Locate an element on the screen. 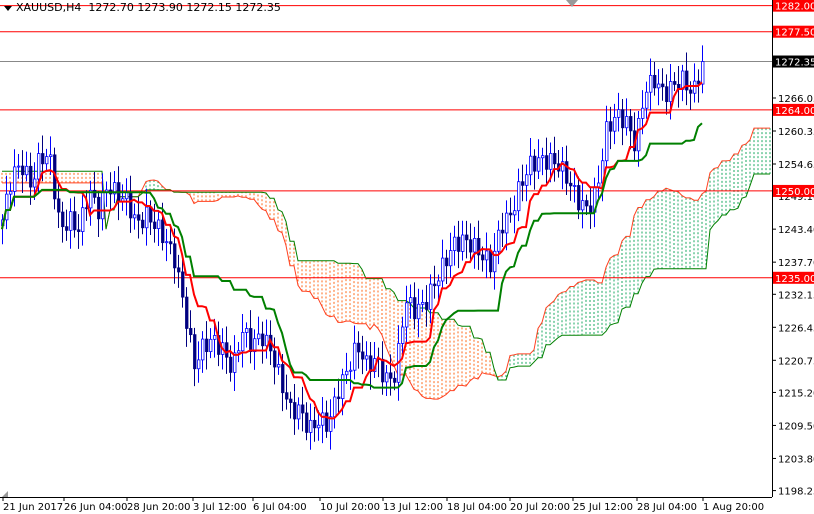  close-value: 1272.35 is located at coordinates (258, 7).